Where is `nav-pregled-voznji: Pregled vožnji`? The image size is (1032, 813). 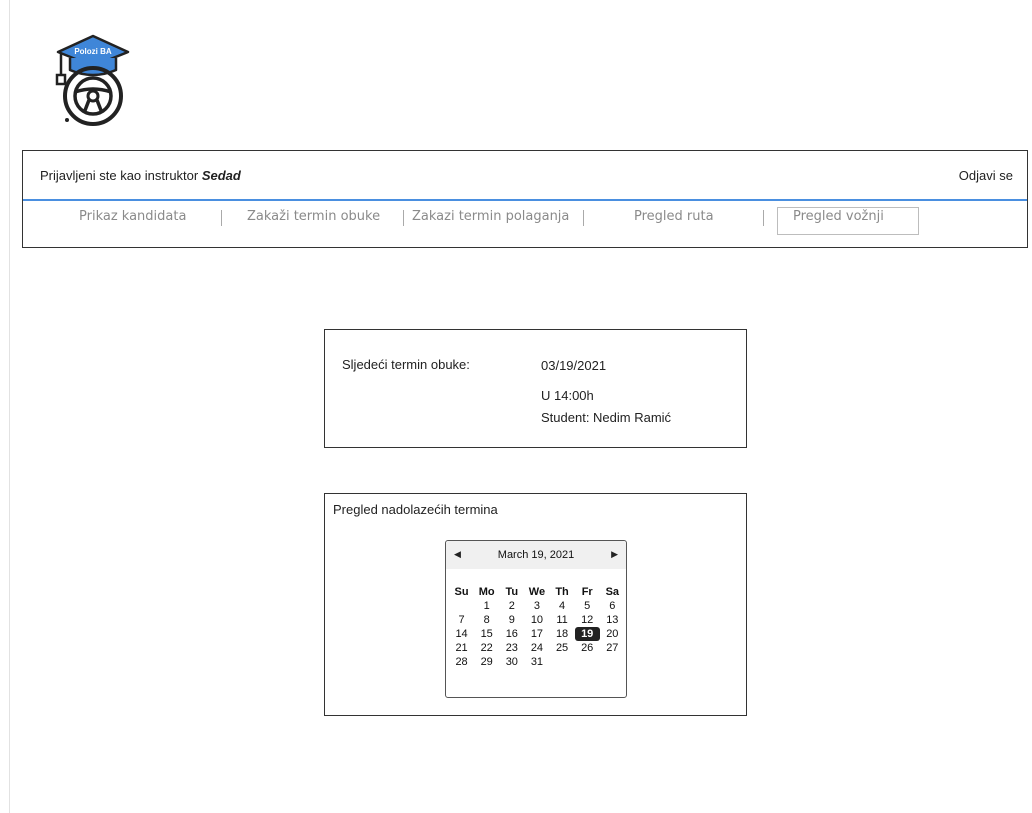 nav-pregled-voznji: Pregled vožnji is located at coordinates (838, 216).